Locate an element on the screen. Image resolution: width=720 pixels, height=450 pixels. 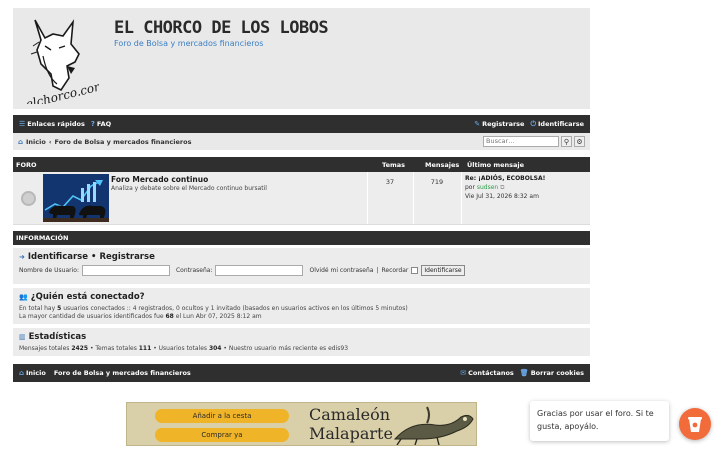
breadcrumb-home: Inicio is located at coordinates (36, 142).